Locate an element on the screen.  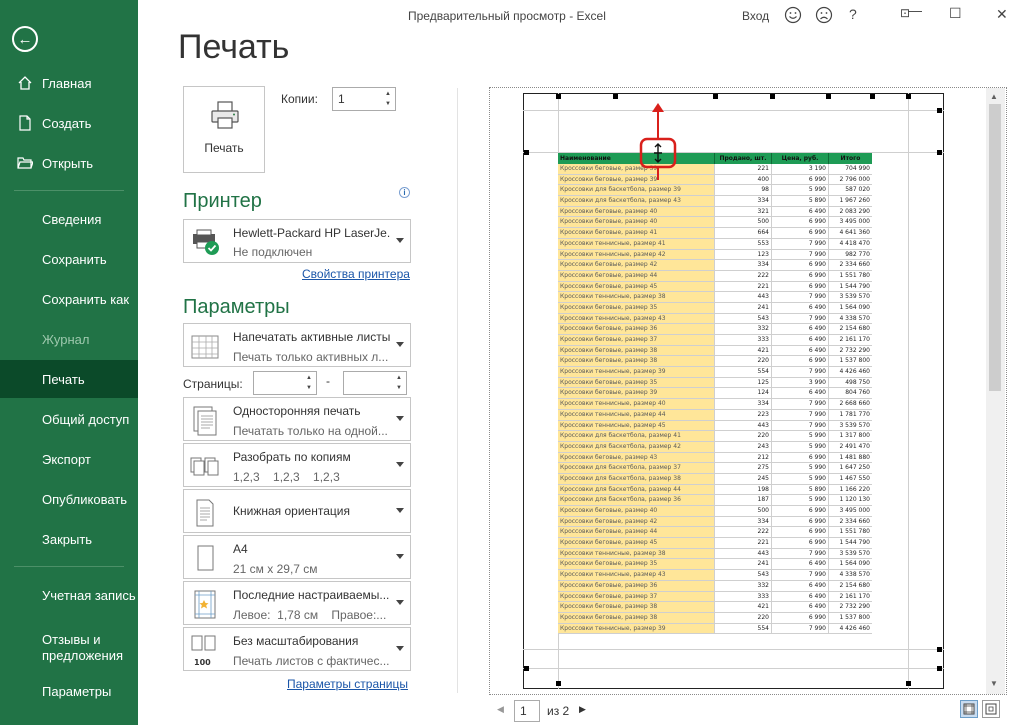
sidebar-item-save-as: Сохранить как is located at coordinates (69, 299).